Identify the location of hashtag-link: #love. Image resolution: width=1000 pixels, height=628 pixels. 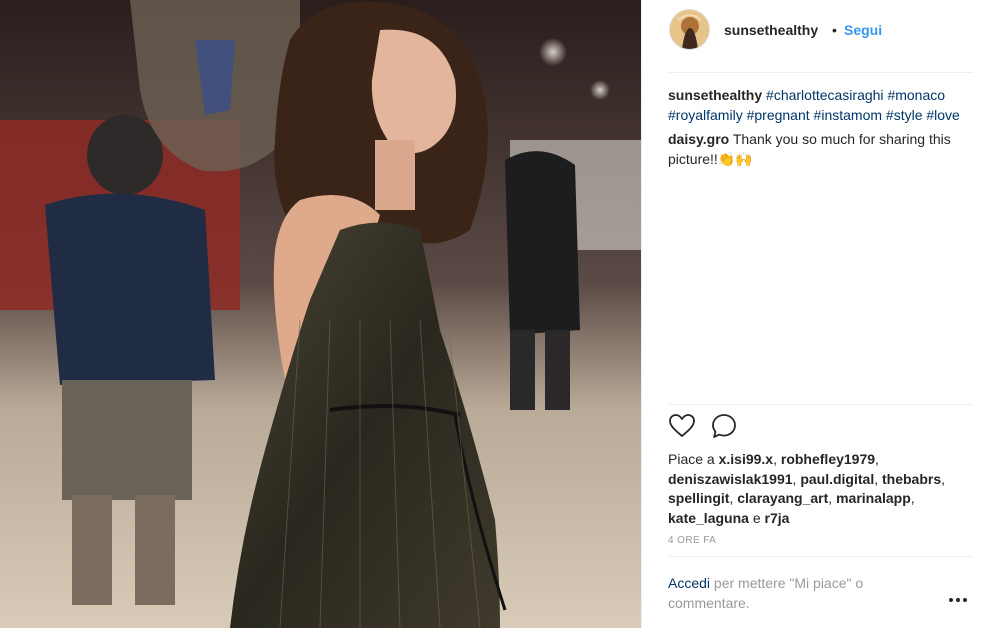
(942, 115).